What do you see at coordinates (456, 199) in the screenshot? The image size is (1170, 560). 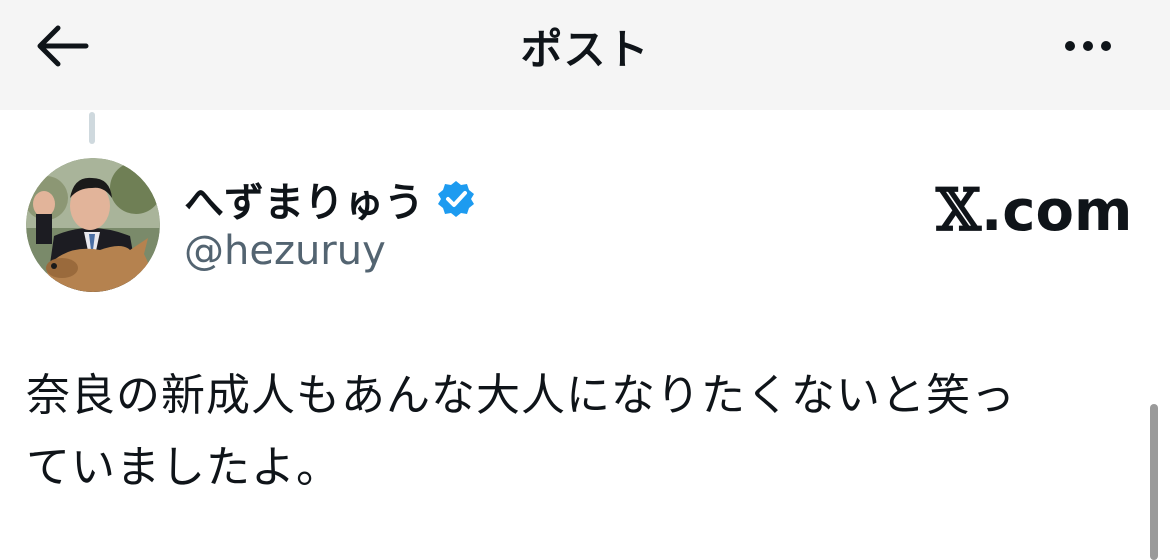 I see `verified-badge-icon` at bounding box center [456, 199].